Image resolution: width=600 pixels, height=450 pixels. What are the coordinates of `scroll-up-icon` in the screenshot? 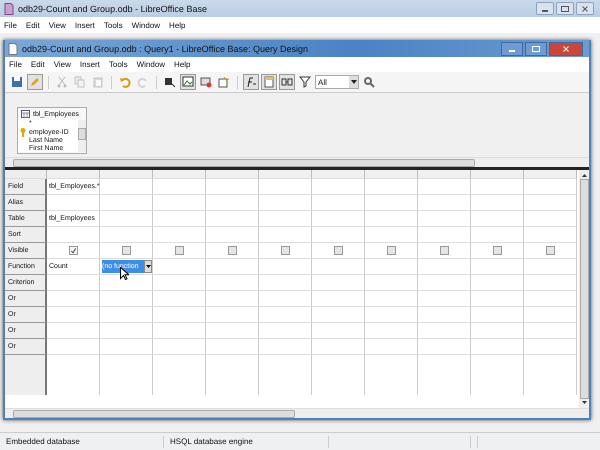 It's located at (584, 175).